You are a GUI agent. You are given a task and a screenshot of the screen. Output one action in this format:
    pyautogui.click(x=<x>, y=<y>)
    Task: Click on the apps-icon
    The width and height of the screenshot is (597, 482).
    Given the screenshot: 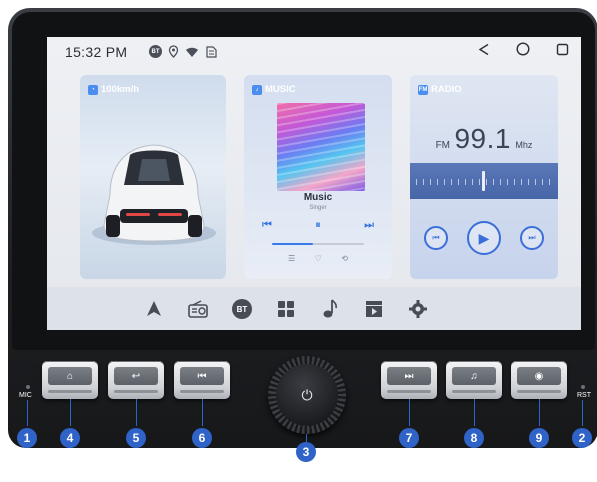 What is the action you would take?
    pyautogui.click(x=286, y=309)
    